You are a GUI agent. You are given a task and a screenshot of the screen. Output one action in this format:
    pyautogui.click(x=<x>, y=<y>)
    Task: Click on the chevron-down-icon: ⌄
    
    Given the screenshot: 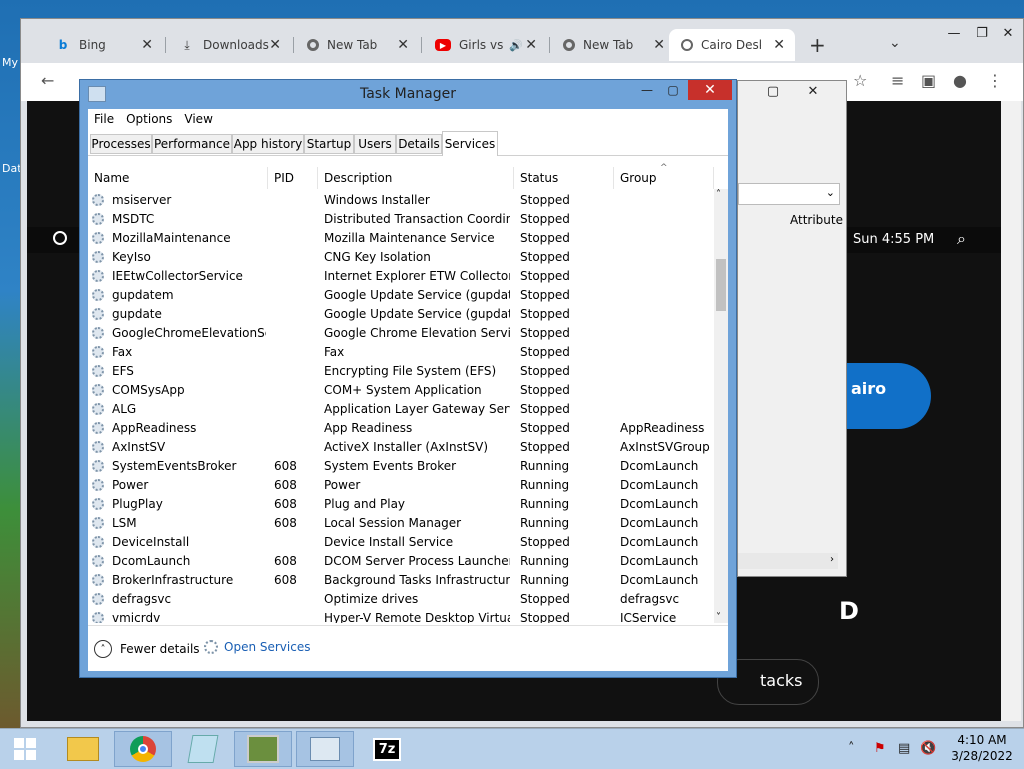 What is the action you would take?
    pyautogui.click(x=895, y=43)
    